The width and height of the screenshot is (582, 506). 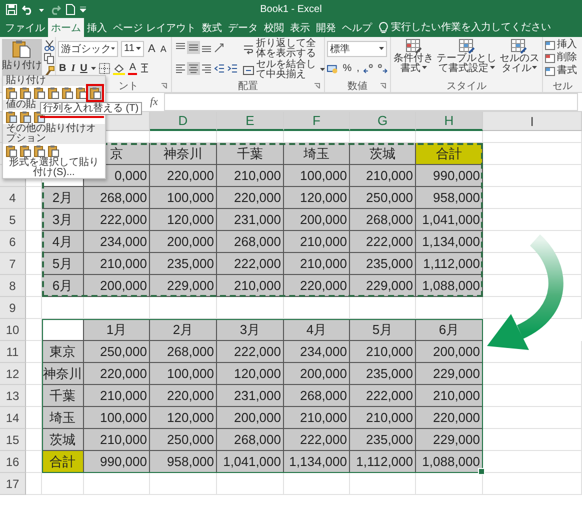 What do you see at coordinates (250, 121) in the screenshot?
I see `column-header: E` at bounding box center [250, 121].